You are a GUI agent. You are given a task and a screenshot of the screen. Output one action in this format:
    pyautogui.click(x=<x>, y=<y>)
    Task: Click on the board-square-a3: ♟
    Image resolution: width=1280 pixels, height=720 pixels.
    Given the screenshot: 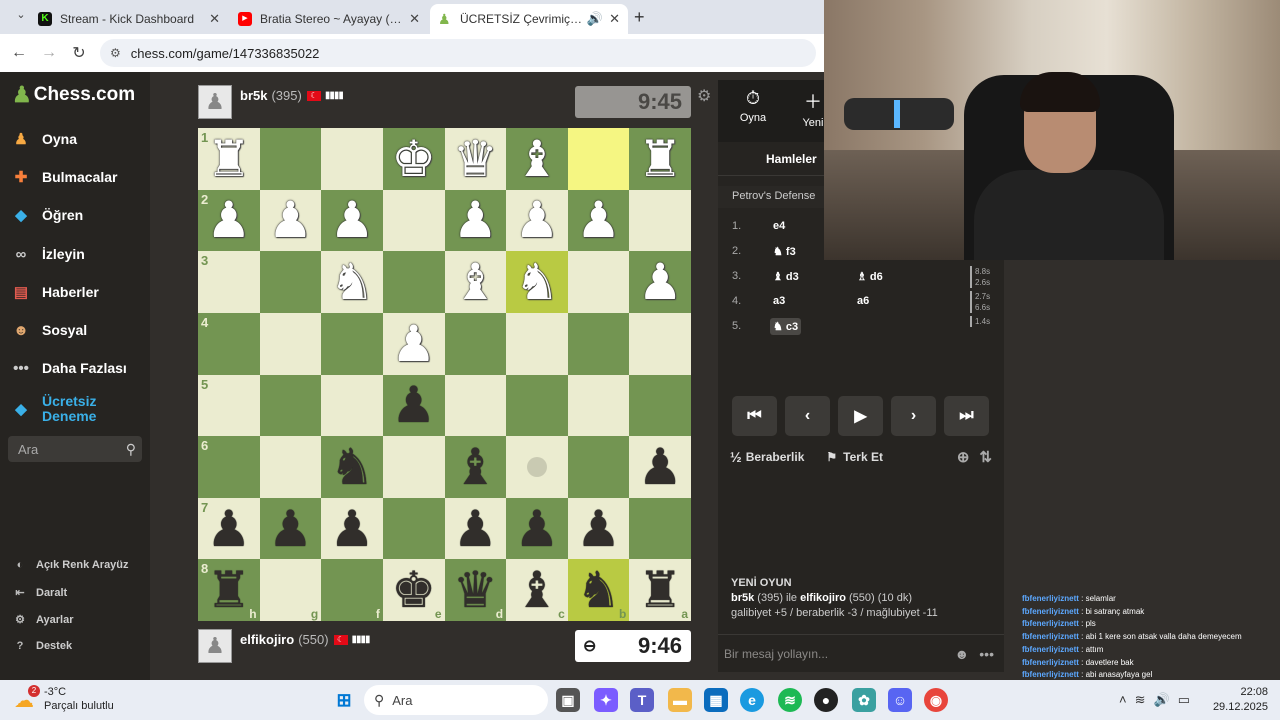 What is the action you would take?
    pyautogui.click(x=660, y=282)
    